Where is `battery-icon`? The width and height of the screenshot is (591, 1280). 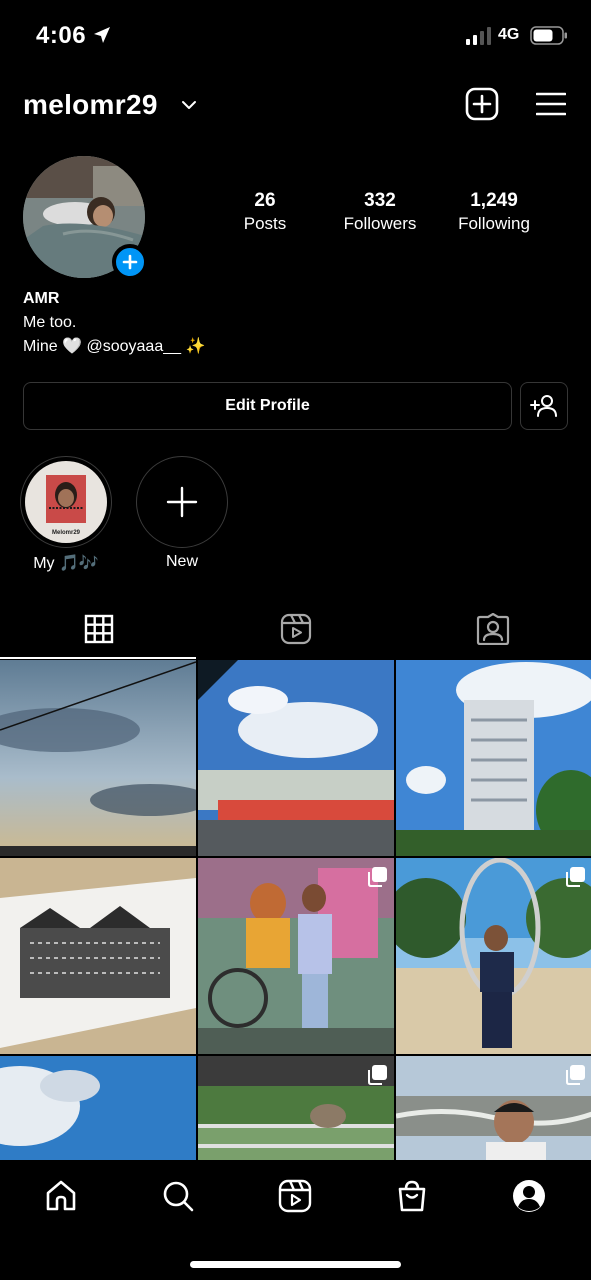
battery-icon is located at coordinates (548, 35).